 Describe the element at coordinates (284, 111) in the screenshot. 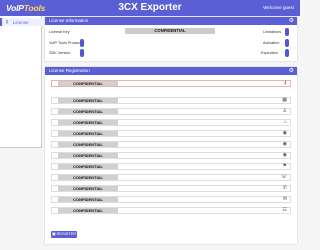

I see `person-icon: ♙` at that location.